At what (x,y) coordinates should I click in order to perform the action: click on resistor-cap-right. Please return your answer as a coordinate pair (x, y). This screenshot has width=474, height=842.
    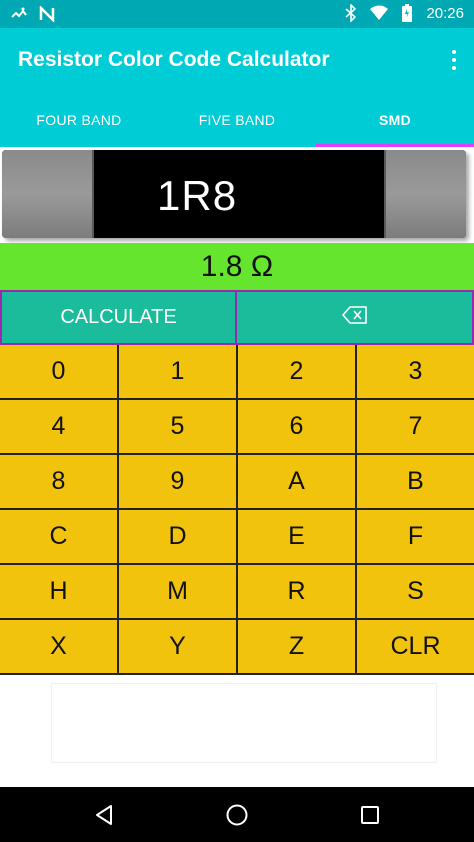
    Looking at the image, I should click on (425, 194).